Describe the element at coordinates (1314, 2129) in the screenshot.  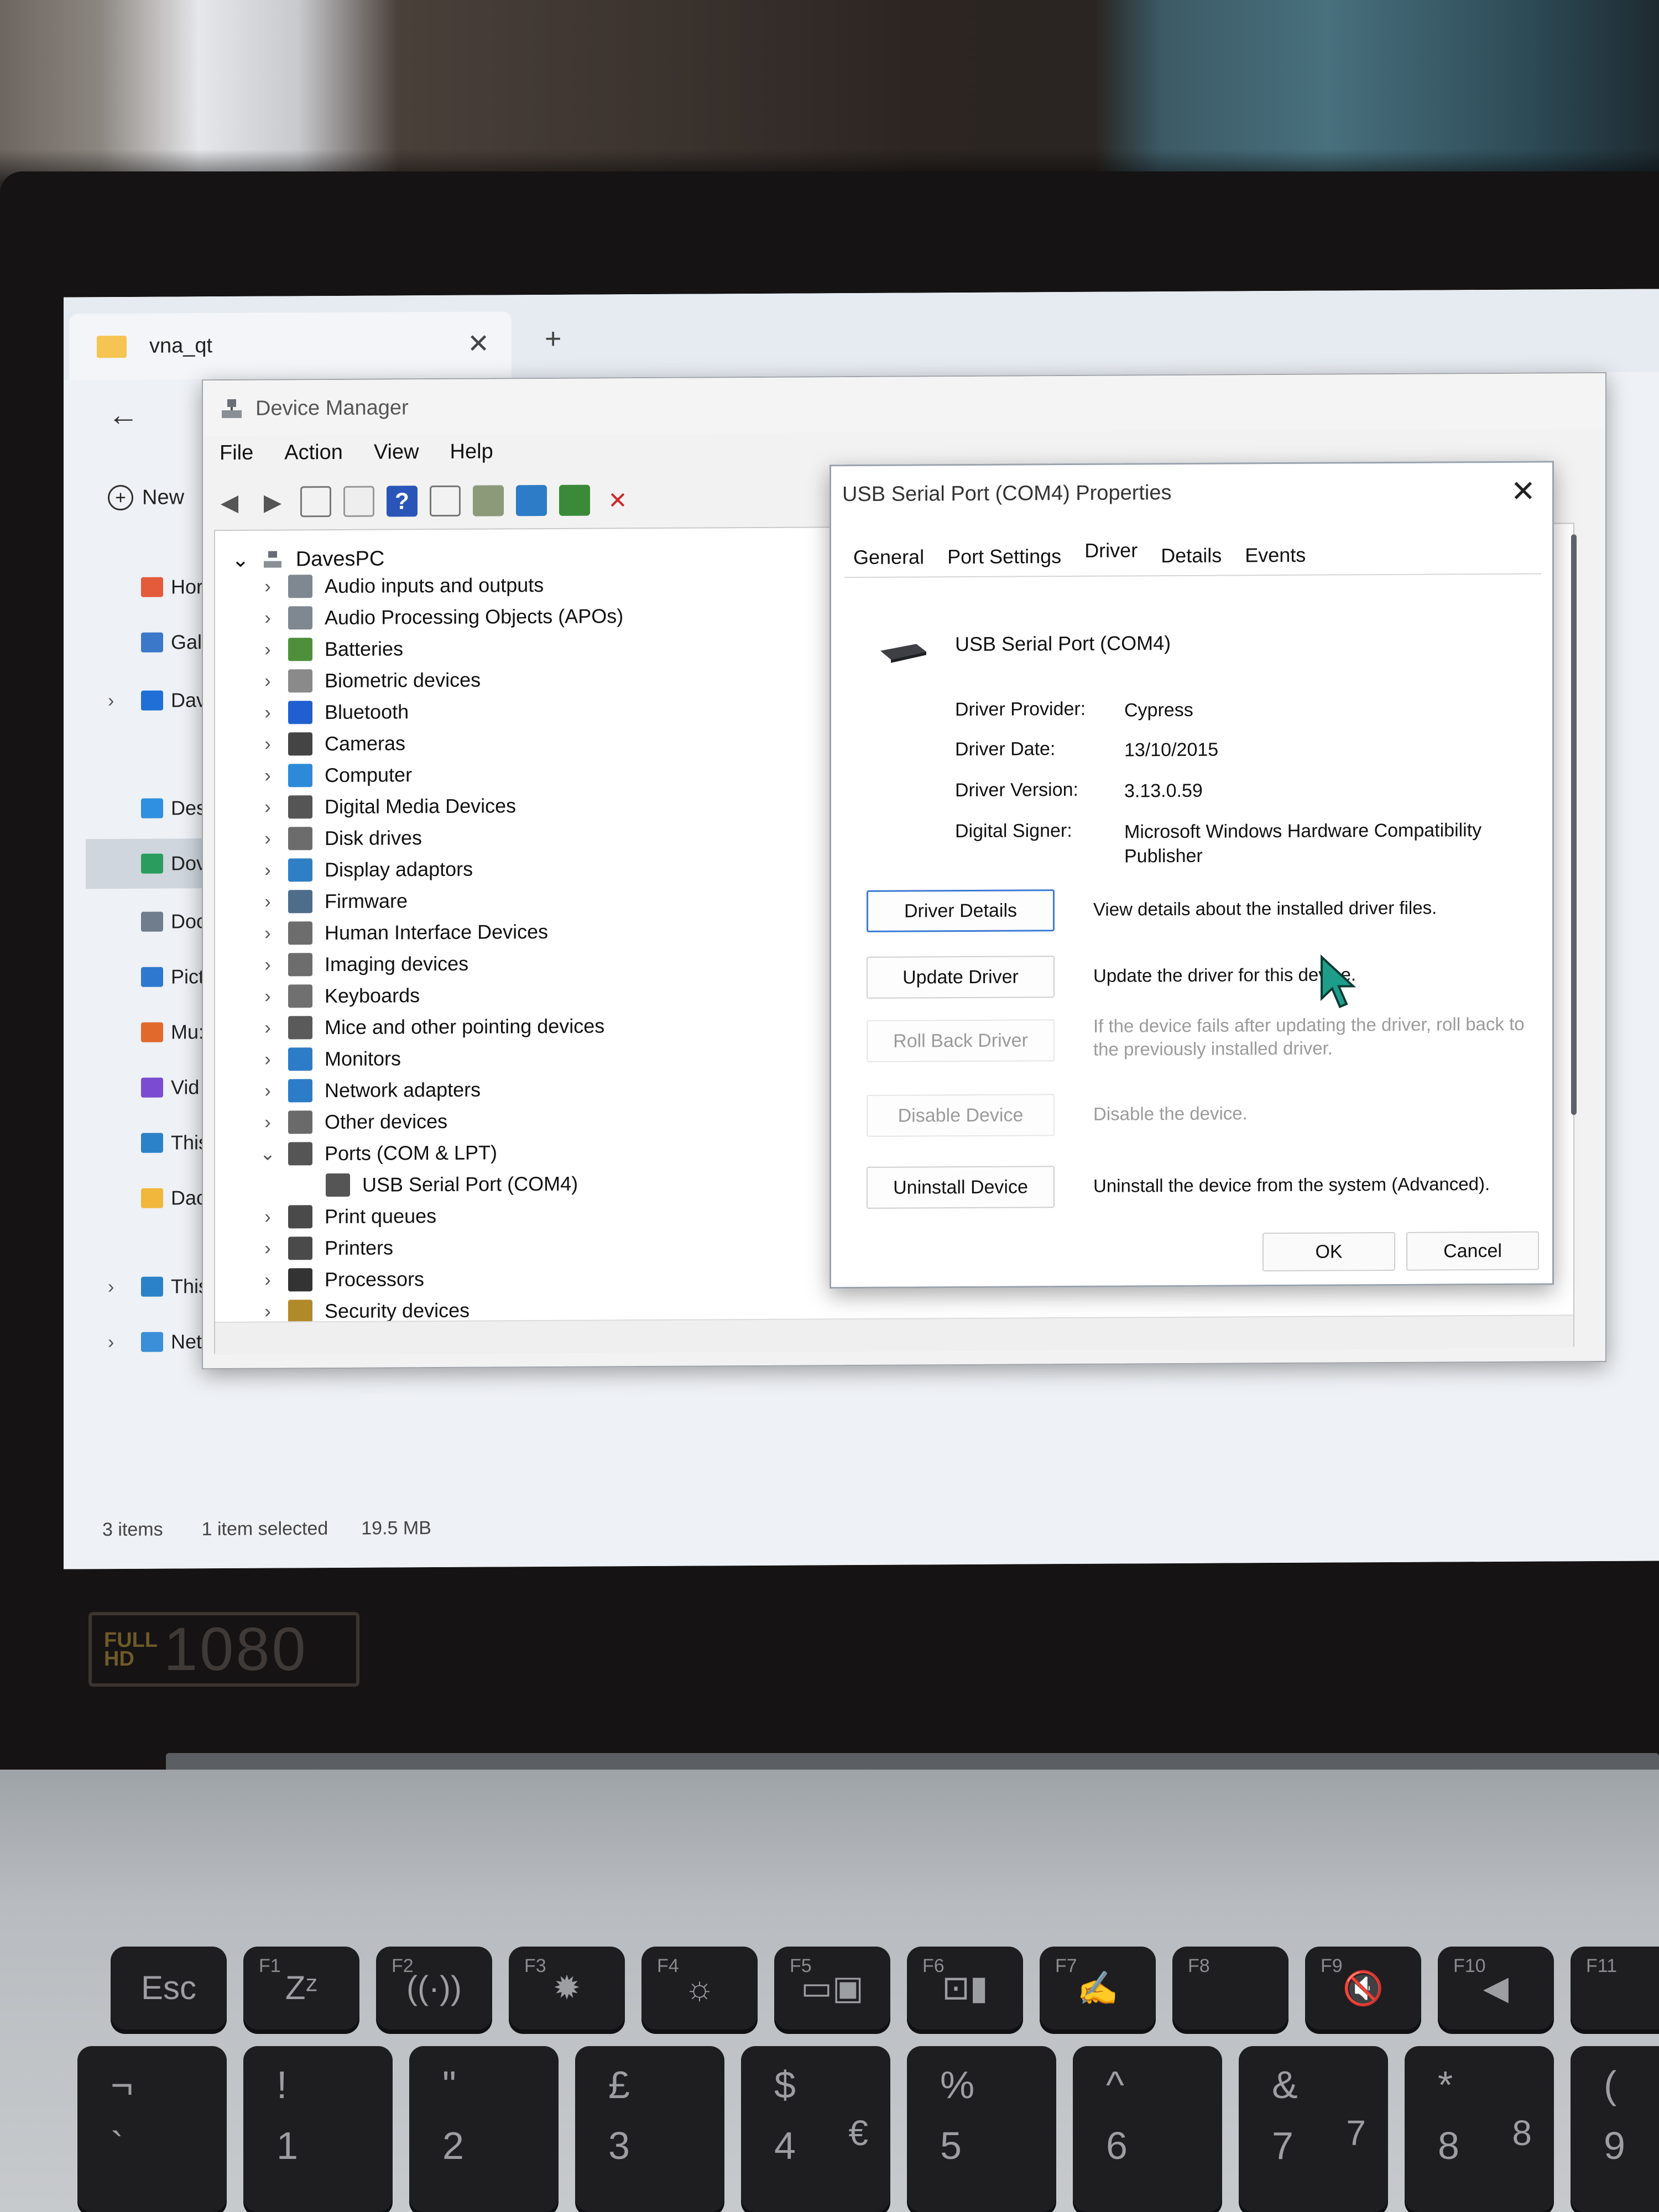
I see `number-key: & 7 7` at that location.